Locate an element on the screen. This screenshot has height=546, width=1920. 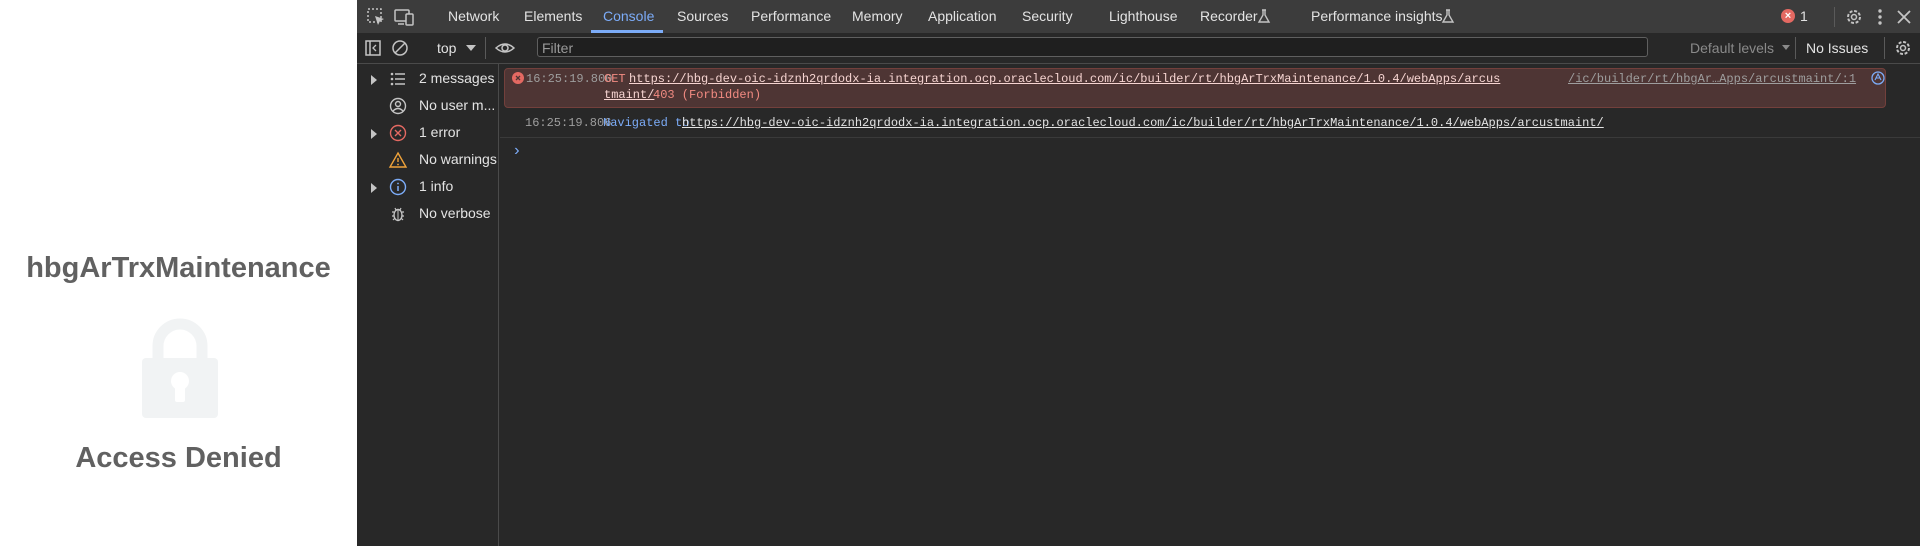
sidebar-item-label: No verbose is located at coordinates (455, 213).